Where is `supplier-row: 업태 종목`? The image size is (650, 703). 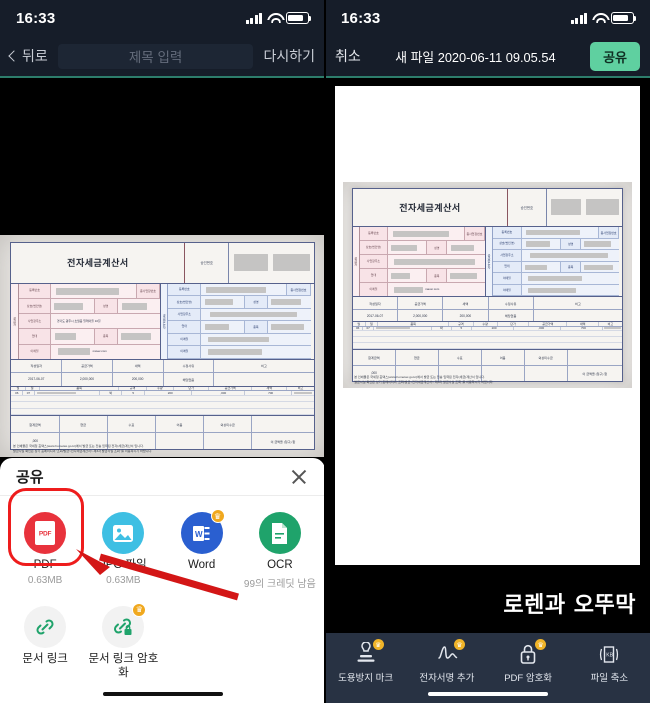
supplier-row: 업태 종목 is located at coordinates (422, 276).